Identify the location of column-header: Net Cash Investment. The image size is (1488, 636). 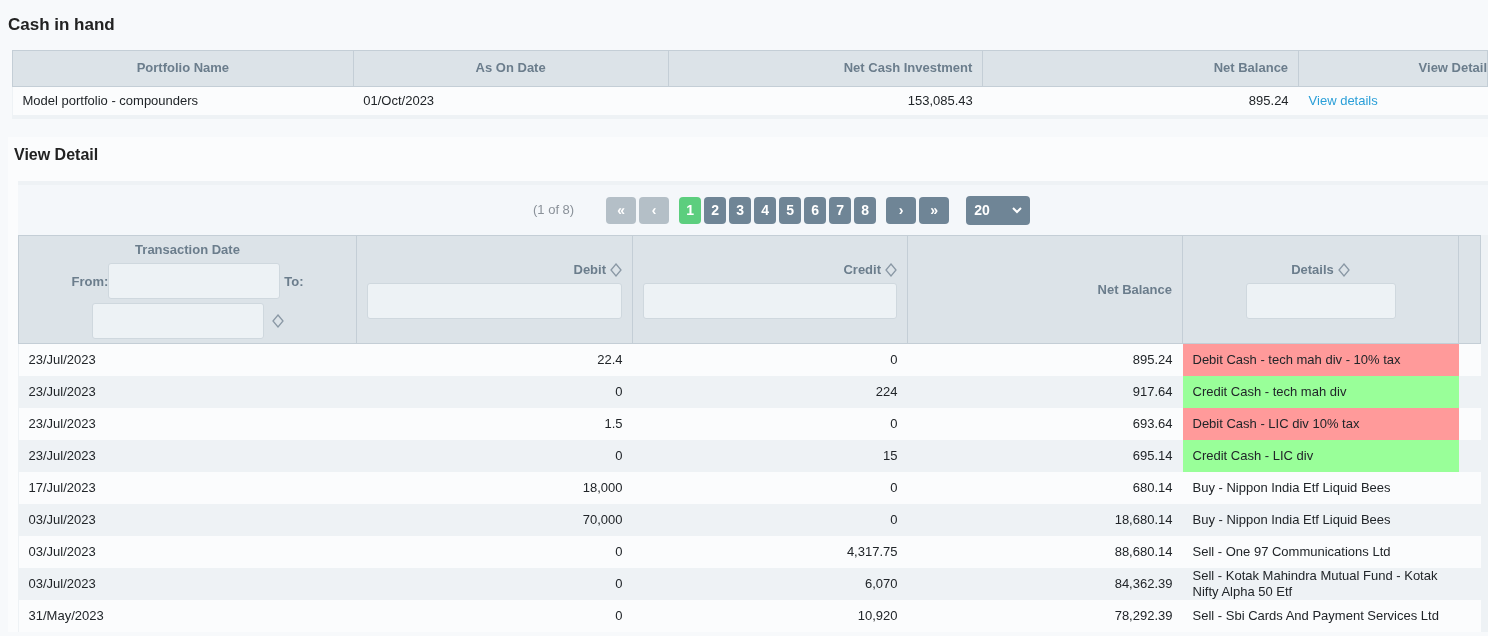
(825, 68).